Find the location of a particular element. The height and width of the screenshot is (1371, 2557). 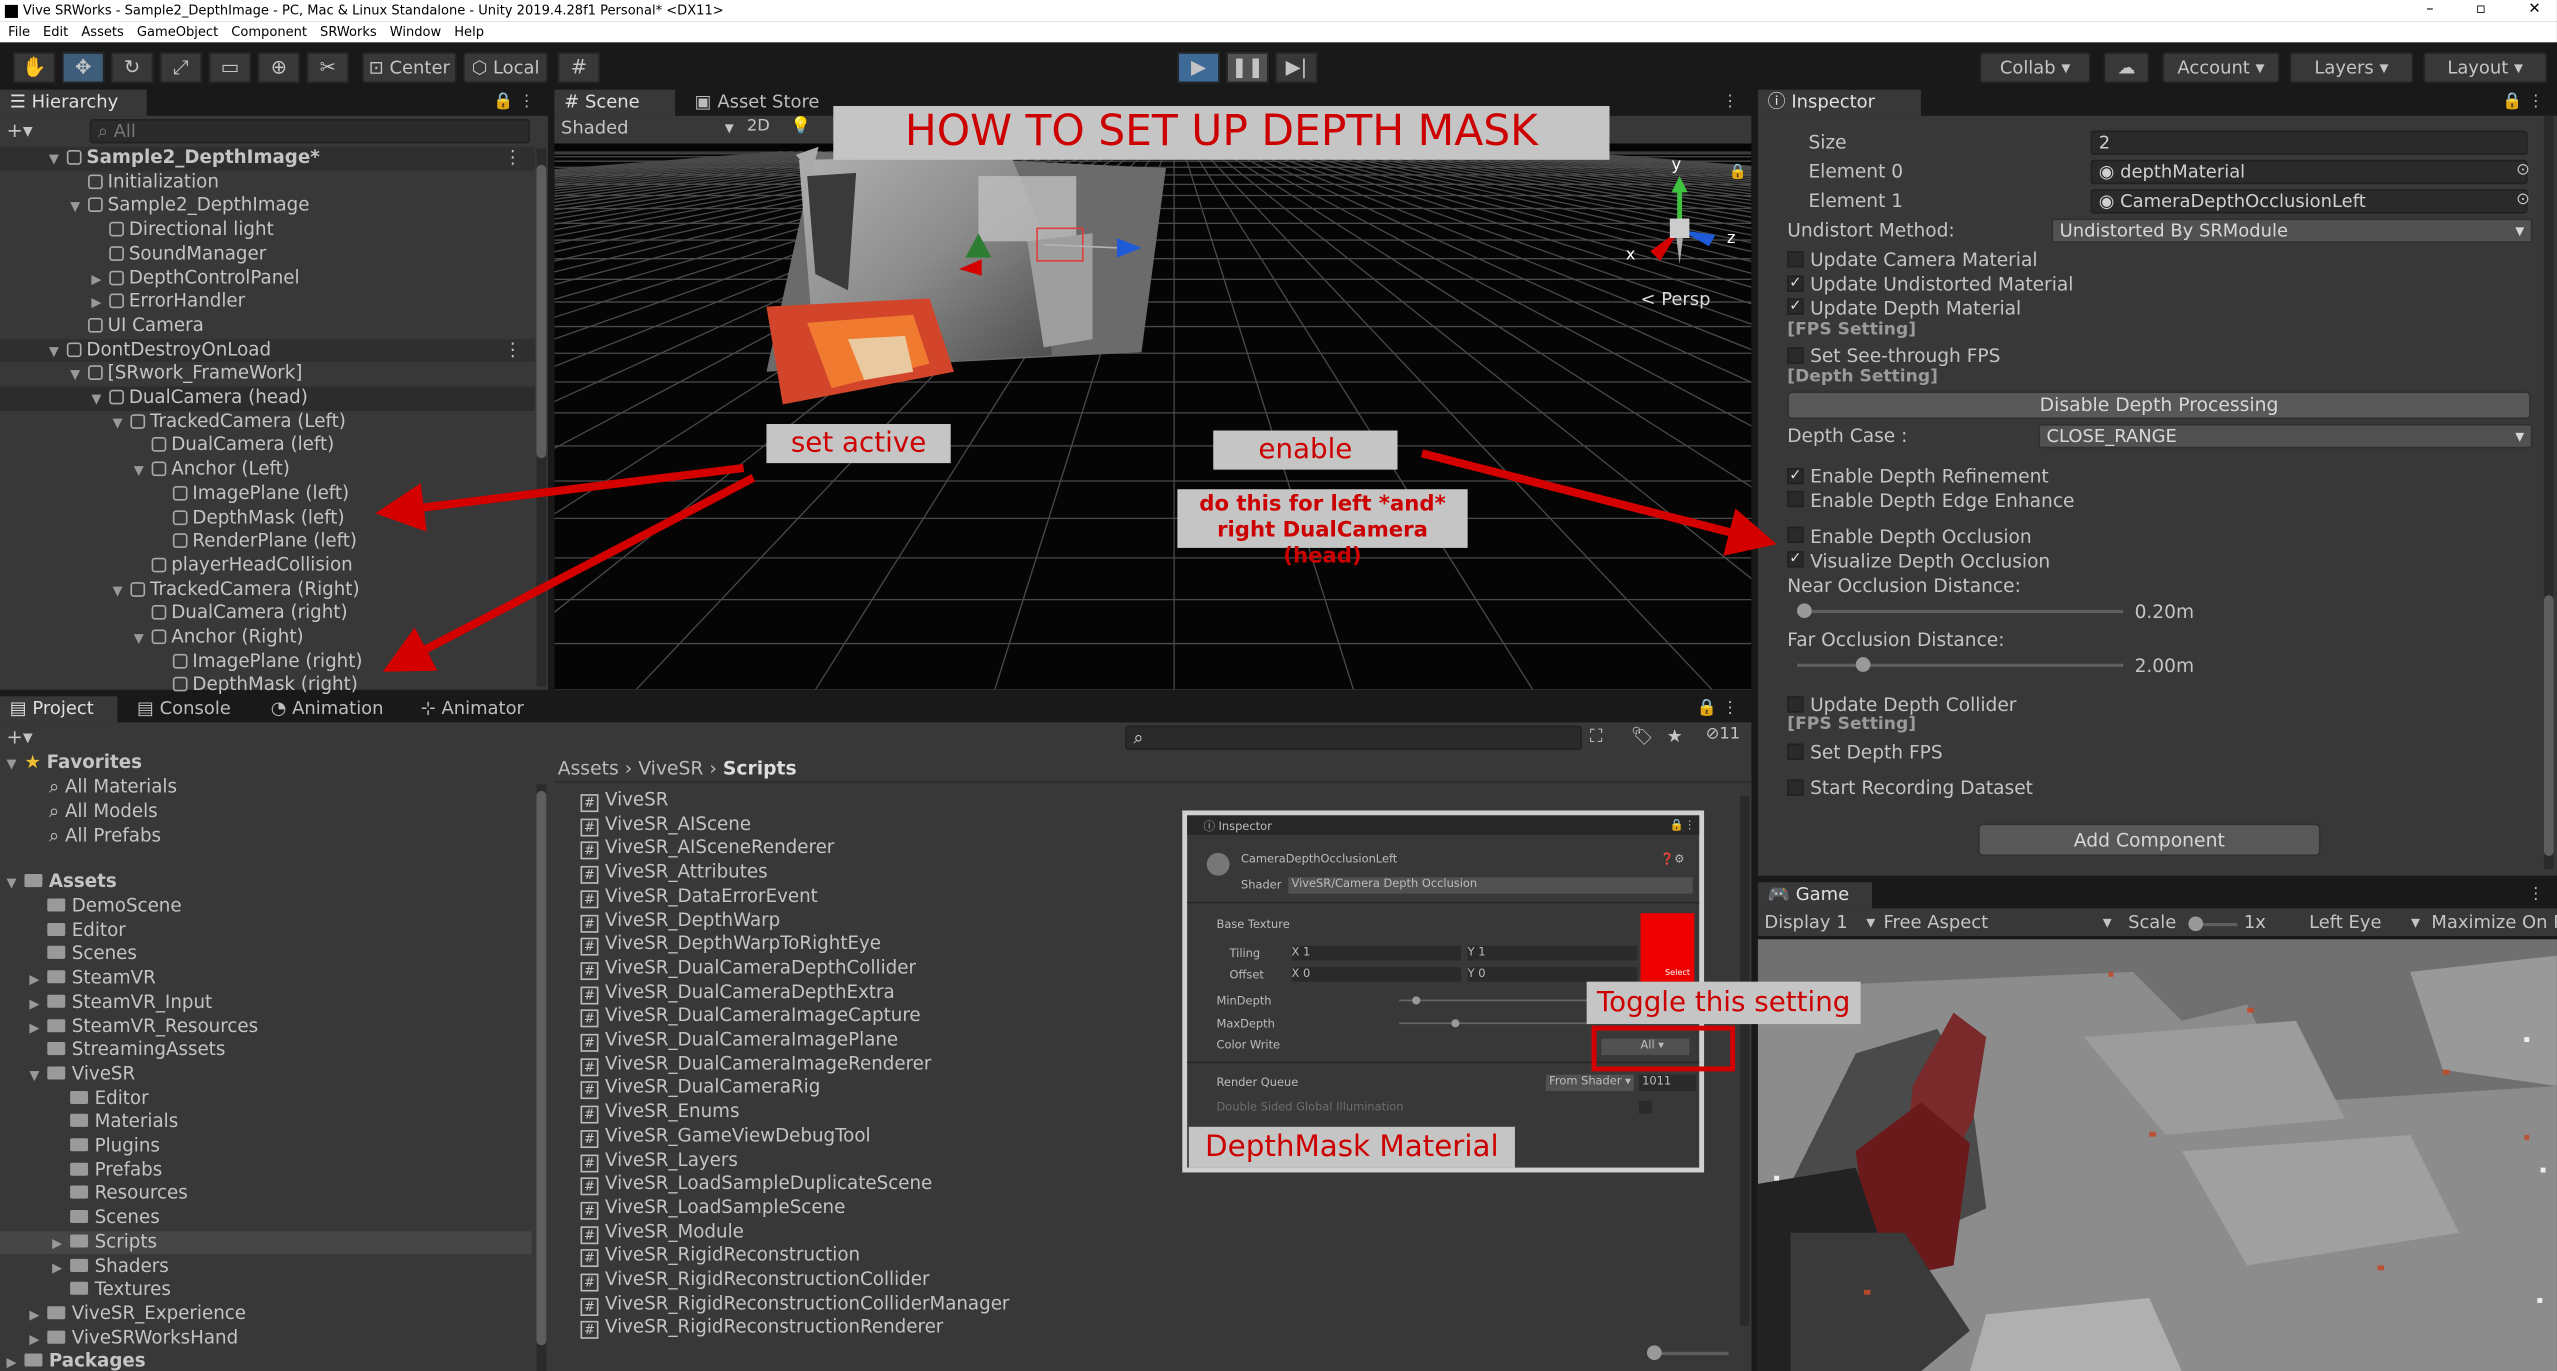

script-file-item: # ViveSR_Layers is located at coordinates (659, 1161).